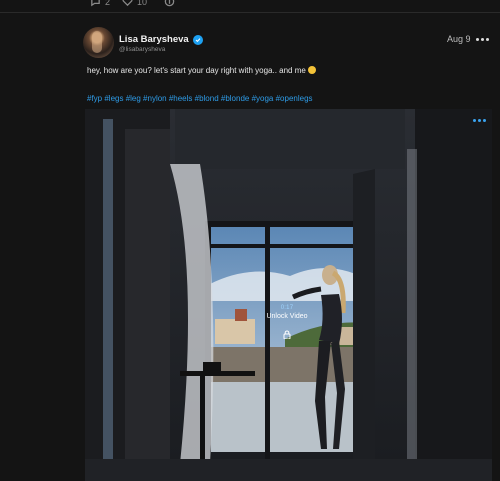 The width and height of the screenshot is (500, 481). What do you see at coordinates (250, 6) in the screenshot?
I see `post-actions-bar: 2 10` at bounding box center [250, 6].